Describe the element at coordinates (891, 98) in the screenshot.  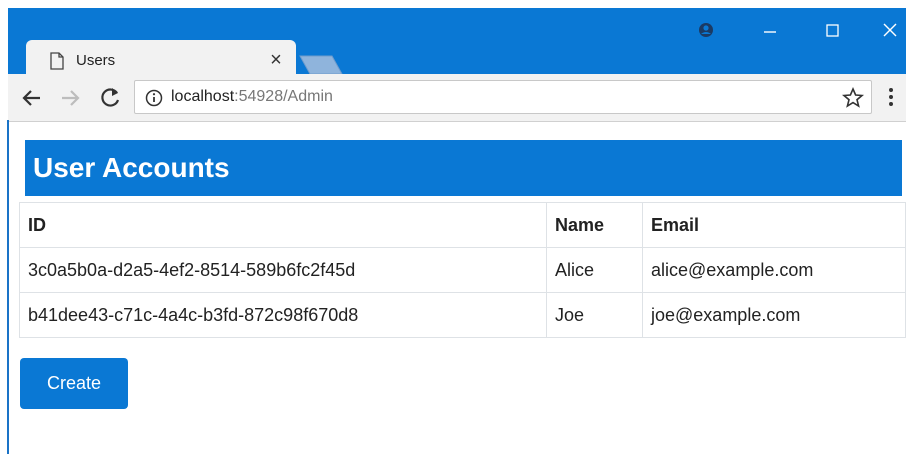
I see `menu-icon` at that location.